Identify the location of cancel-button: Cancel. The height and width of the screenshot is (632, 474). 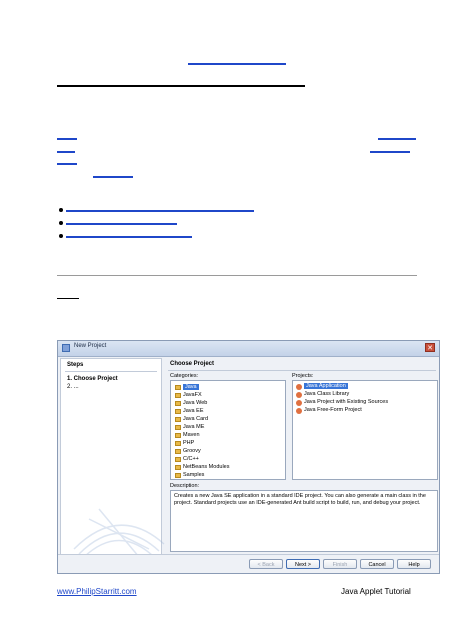
(377, 564).